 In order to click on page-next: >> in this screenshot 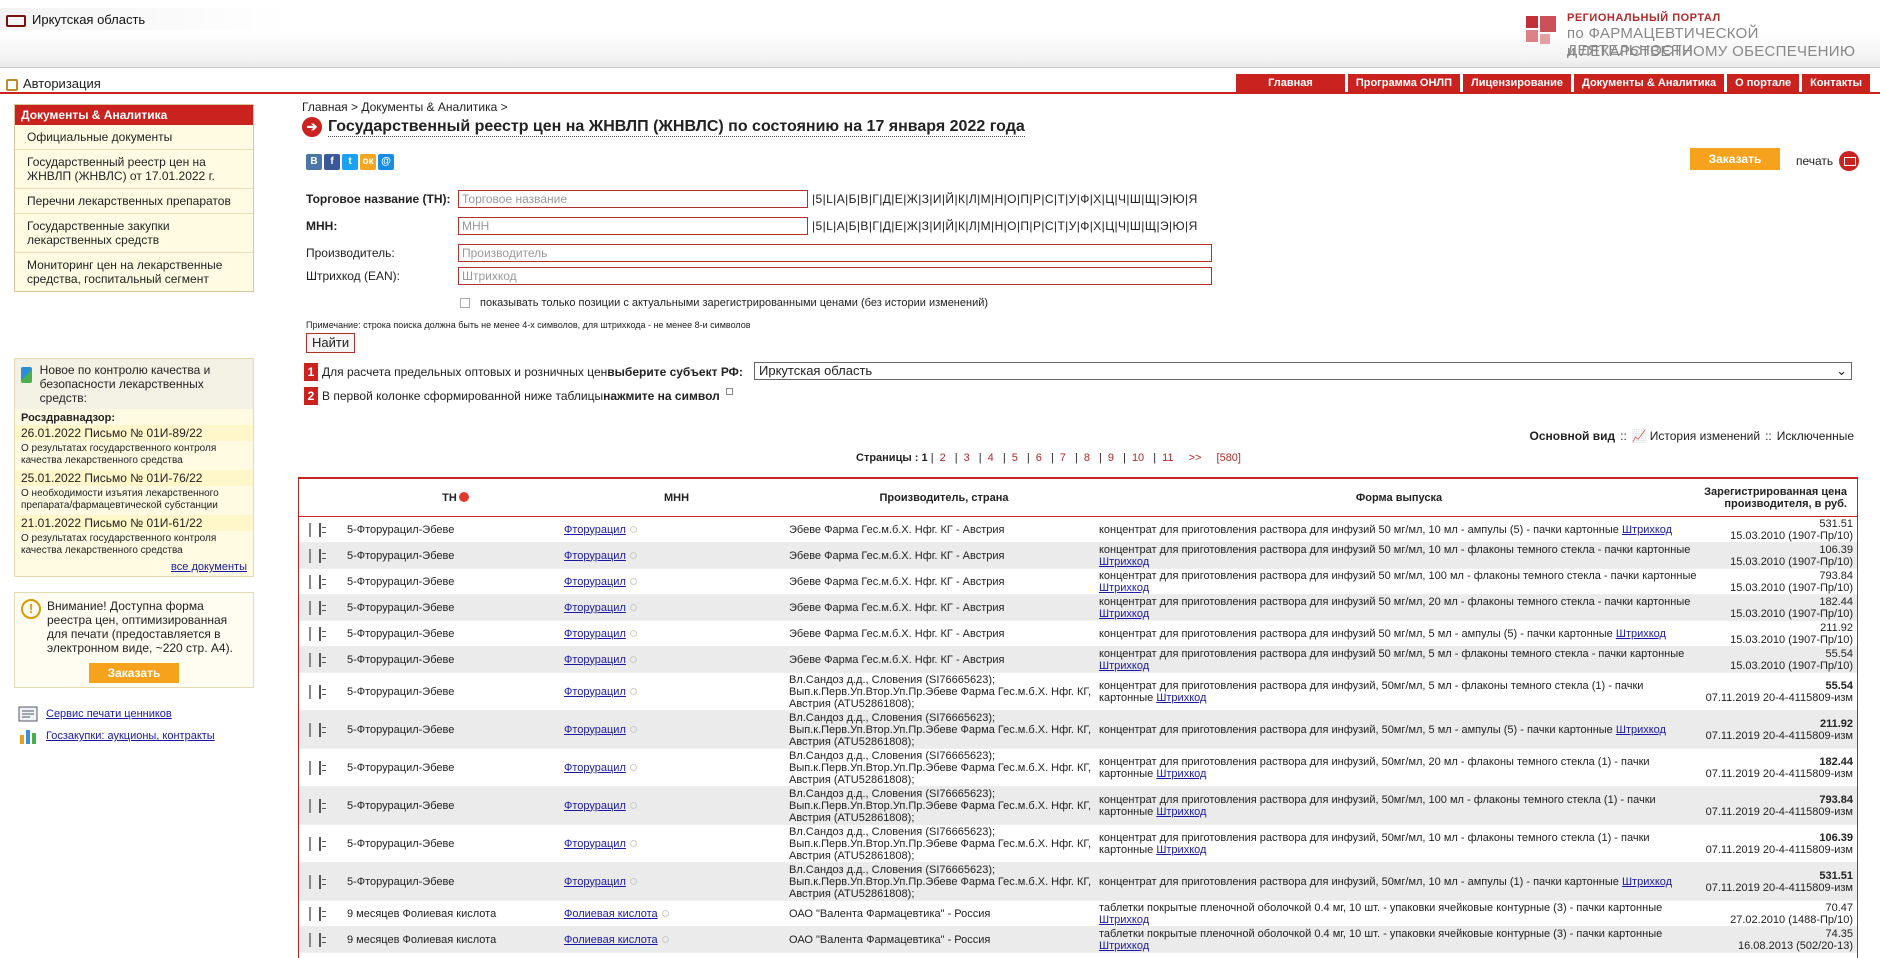, I will do `click(1195, 458)`.